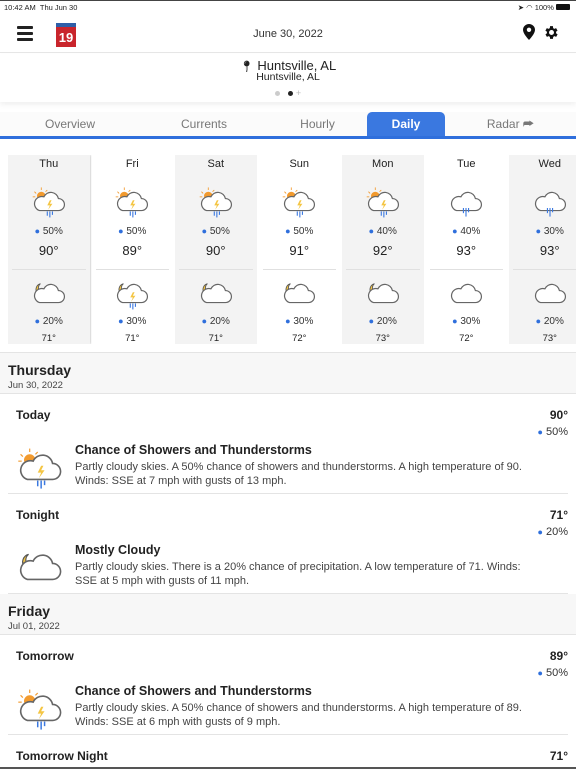 The width and height of the screenshot is (576, 769). What do you see at coordinates (288, 77) in the screenshot?
I see `location-subtitle: Huntsville, AL` at bounding box center [288, 77].